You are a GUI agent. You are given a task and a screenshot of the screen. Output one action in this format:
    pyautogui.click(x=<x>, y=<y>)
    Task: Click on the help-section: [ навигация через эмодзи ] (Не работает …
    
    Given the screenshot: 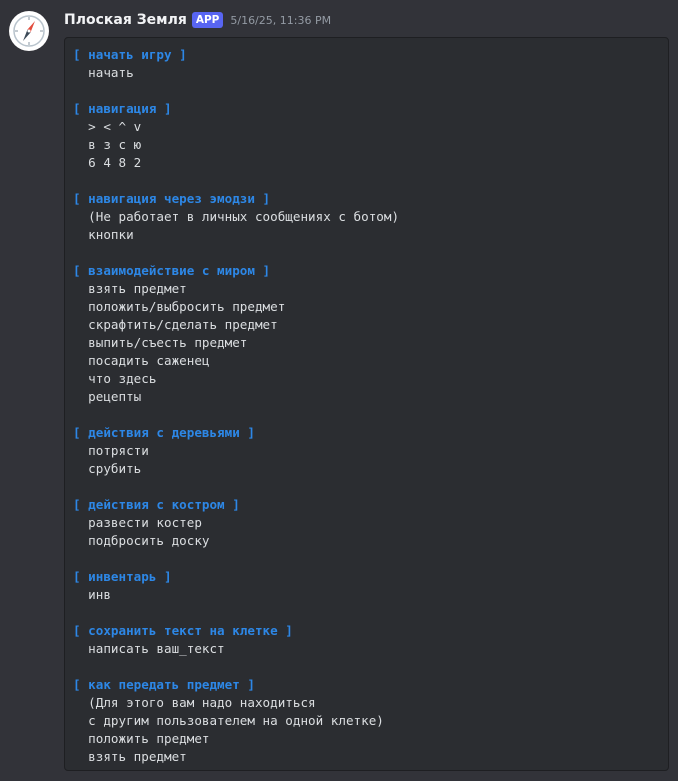 What is the action you would take?
    pyautogui.click(x=370, y=217)
    